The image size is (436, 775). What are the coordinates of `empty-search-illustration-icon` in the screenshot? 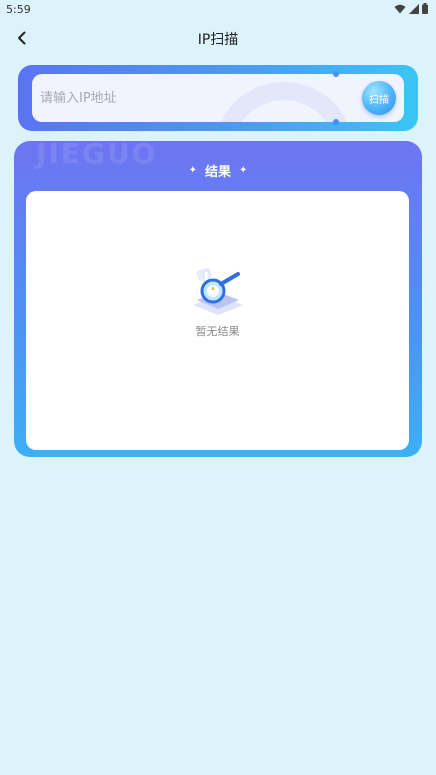 It's located at (218, 291).